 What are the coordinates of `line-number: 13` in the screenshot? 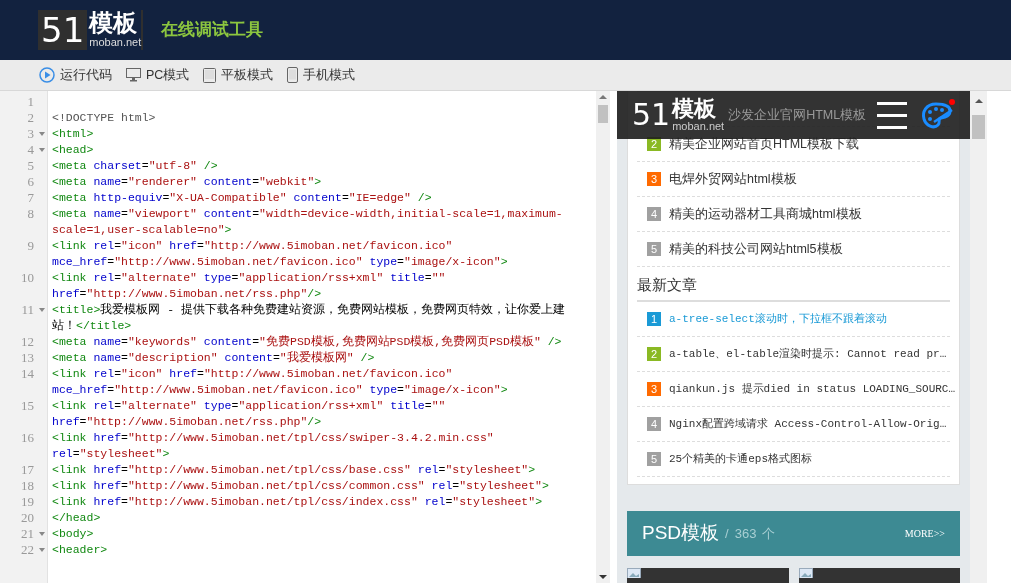 It's located at (27, 358).